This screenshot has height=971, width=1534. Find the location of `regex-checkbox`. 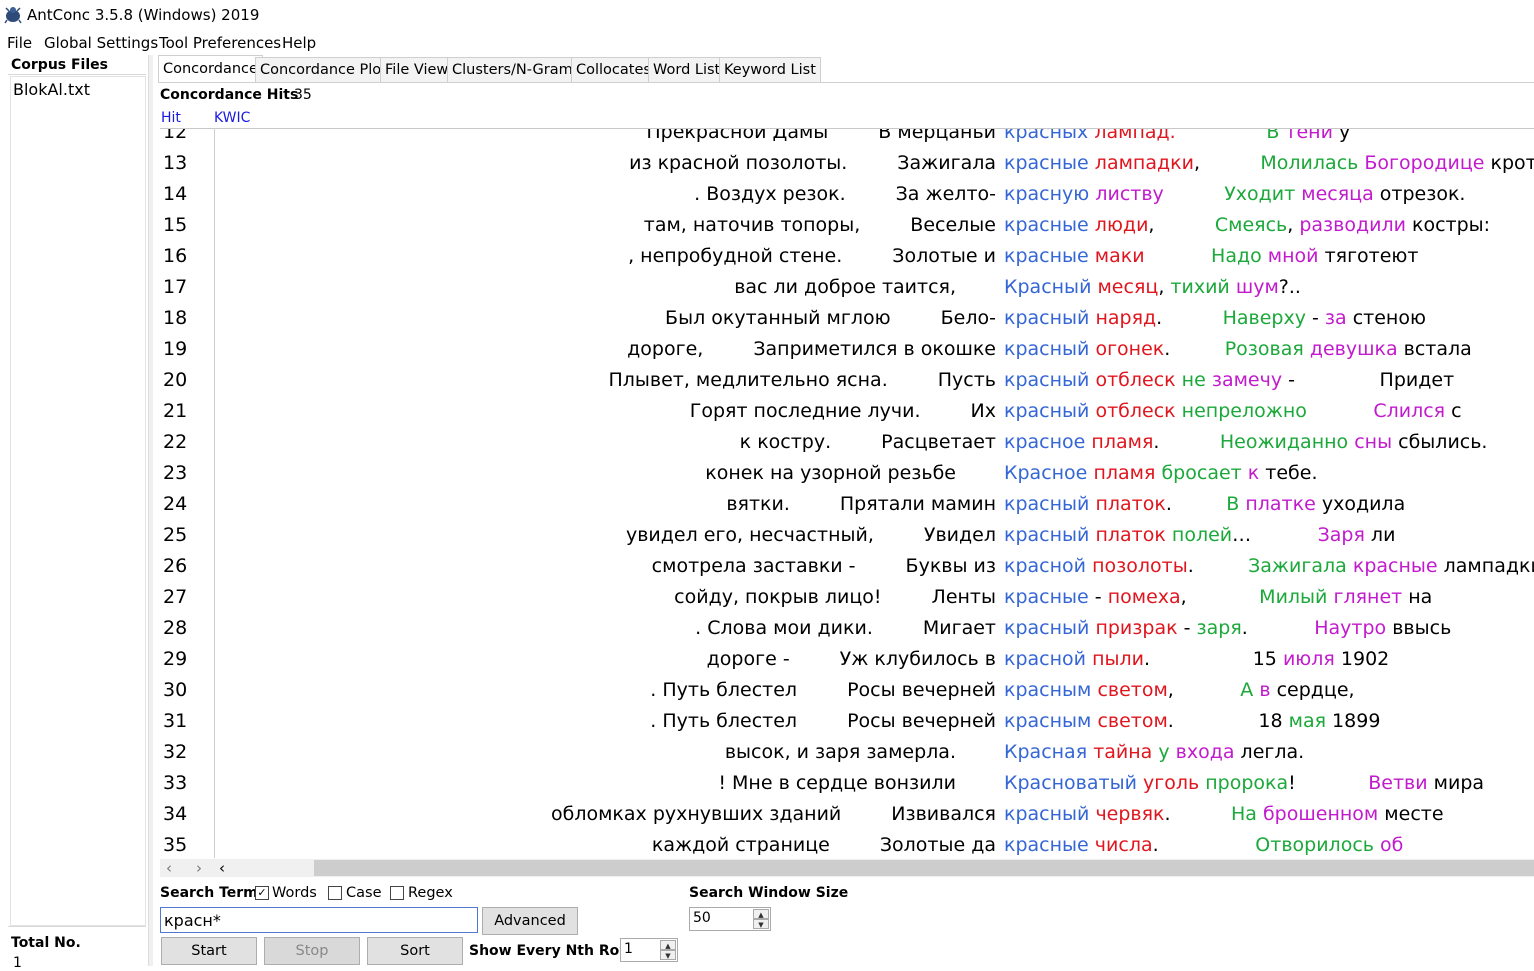

regex-checkbox is located at coordinates (397, 893).